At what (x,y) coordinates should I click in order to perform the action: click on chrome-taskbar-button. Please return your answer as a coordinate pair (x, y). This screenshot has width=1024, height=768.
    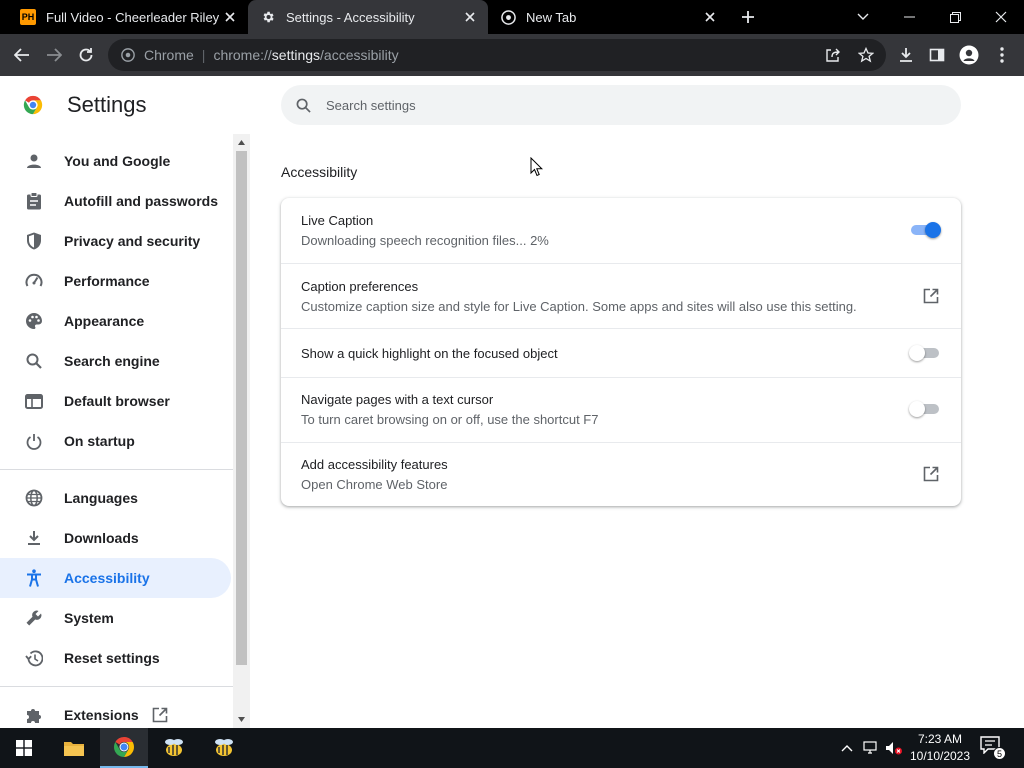
    Looking at the image, I should click on (124, 748).